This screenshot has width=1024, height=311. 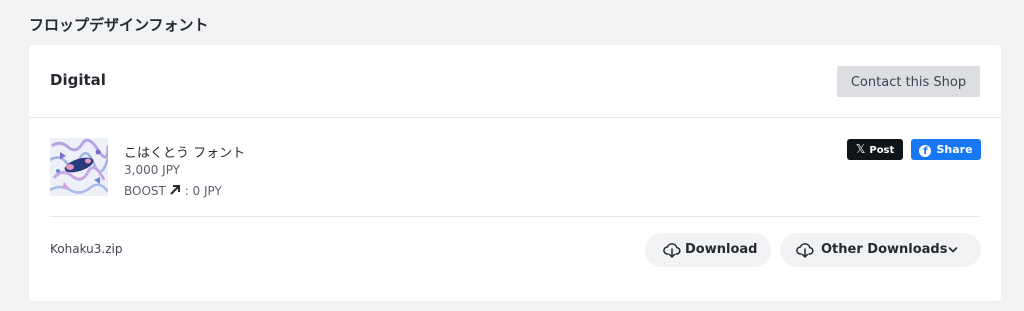 What do you see at coordinates (925, 151) in the screenshot?
I see `facebook-logo-icon: f` at bounding box center [925, 151].